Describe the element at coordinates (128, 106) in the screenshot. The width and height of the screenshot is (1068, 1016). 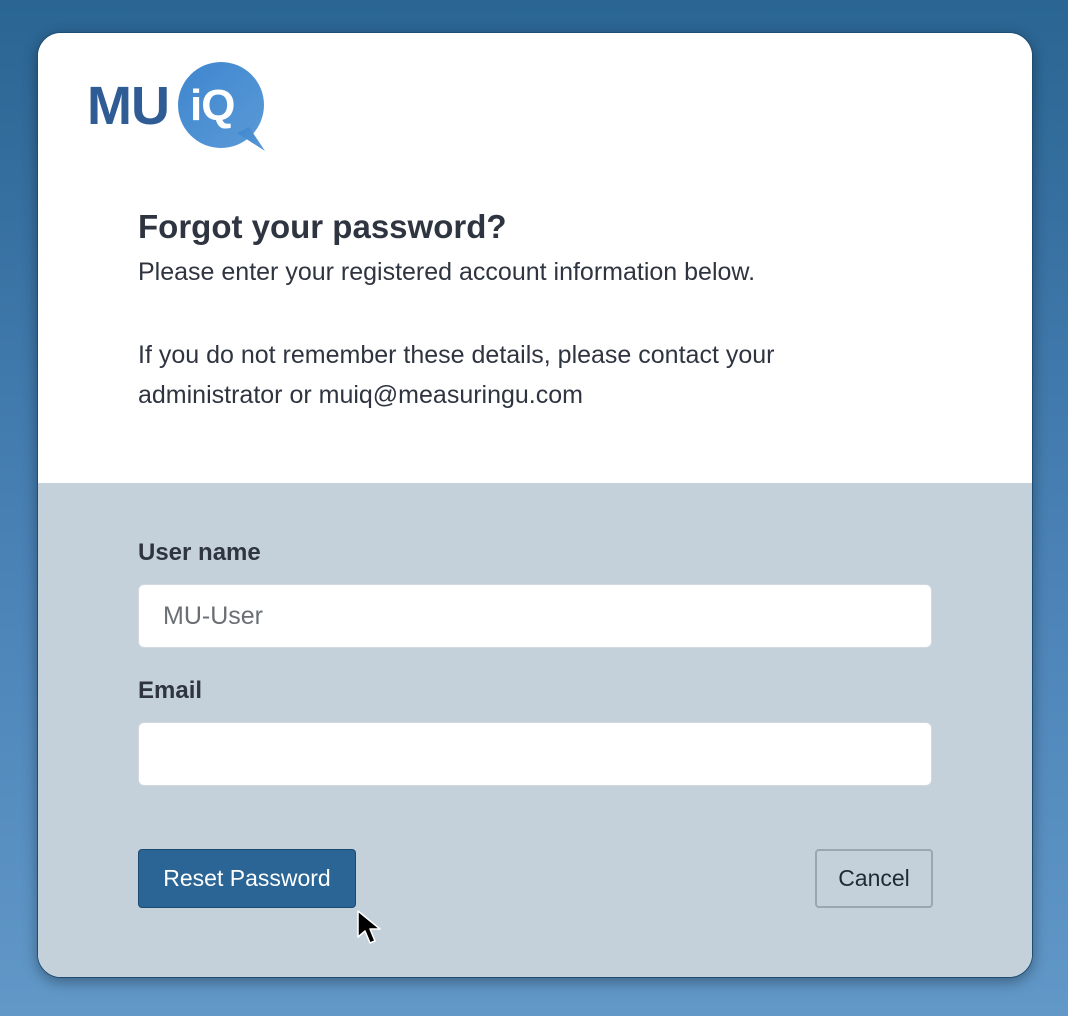
I see `logo-text-mu: MU` at that location.